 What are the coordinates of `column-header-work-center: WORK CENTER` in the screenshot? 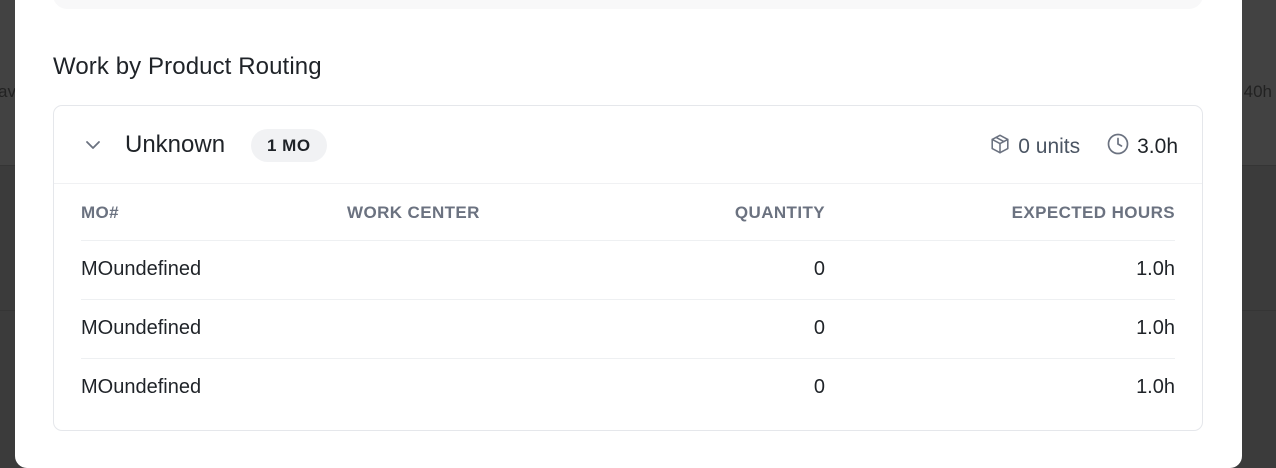 It's located at (472, 213).